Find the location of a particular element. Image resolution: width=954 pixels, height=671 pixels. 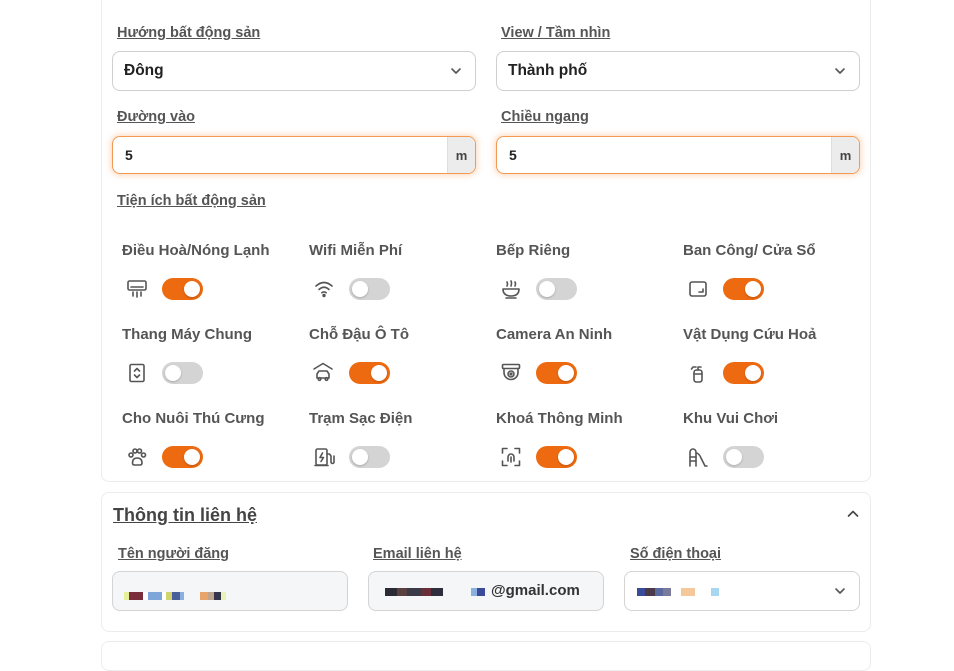

garage-car-icon is located at coordinates (323, 372).